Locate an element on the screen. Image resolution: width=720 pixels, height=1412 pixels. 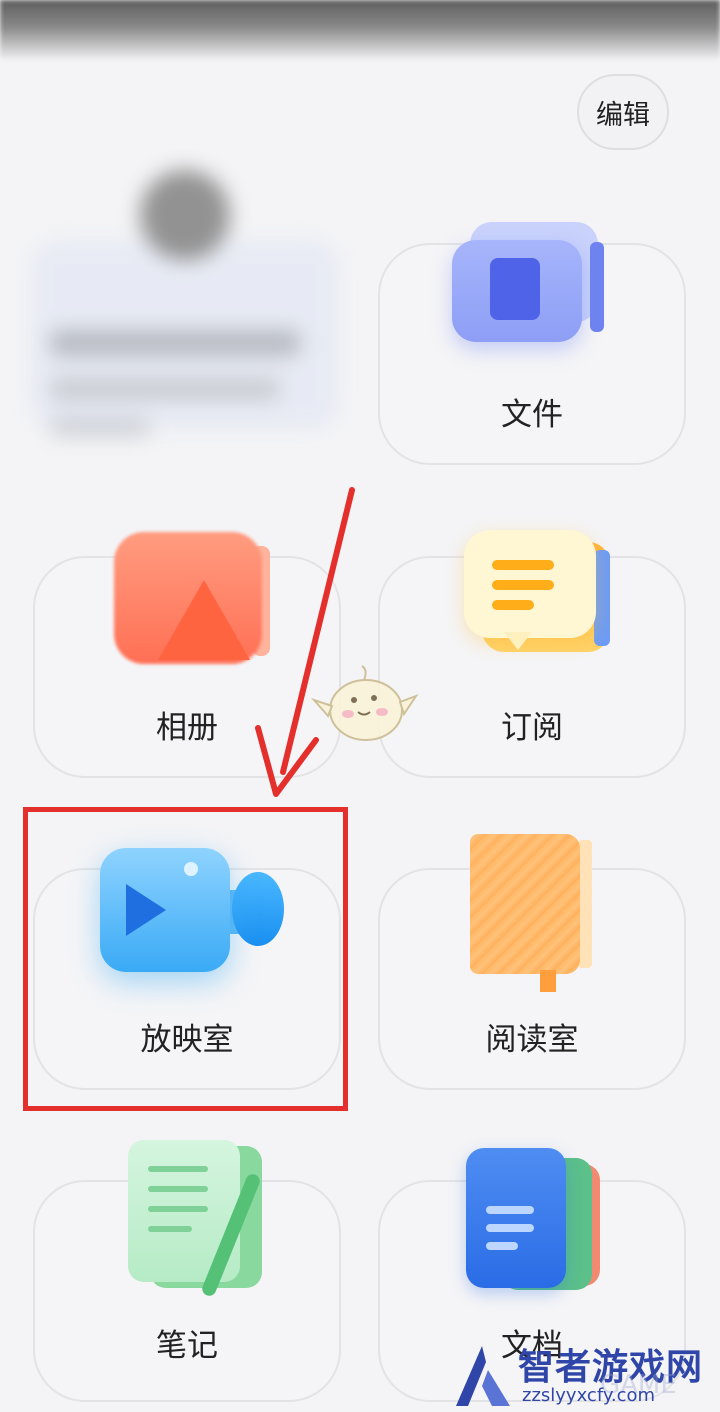
watermark-url: zzslyyxcfy.com is located at coordinates (589, 1395).